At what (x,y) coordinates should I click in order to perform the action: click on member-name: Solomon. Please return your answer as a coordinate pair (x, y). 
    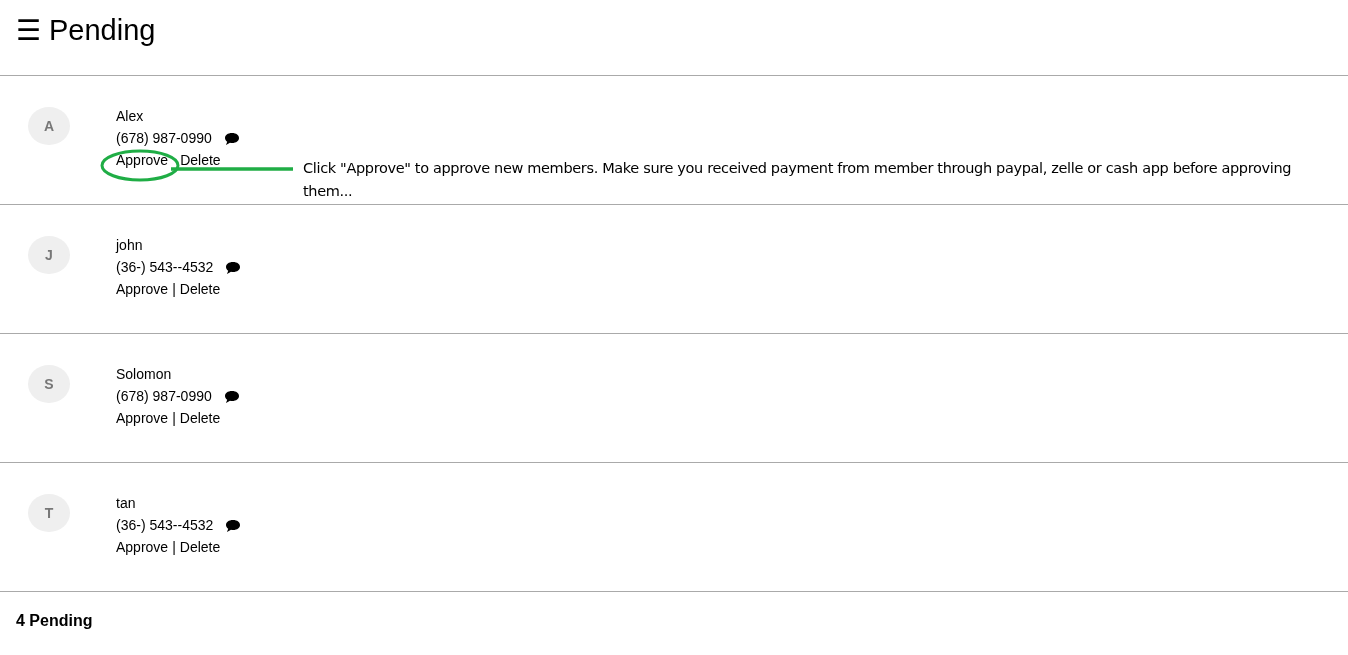
    Looking at the image, I should click on (144, 374).